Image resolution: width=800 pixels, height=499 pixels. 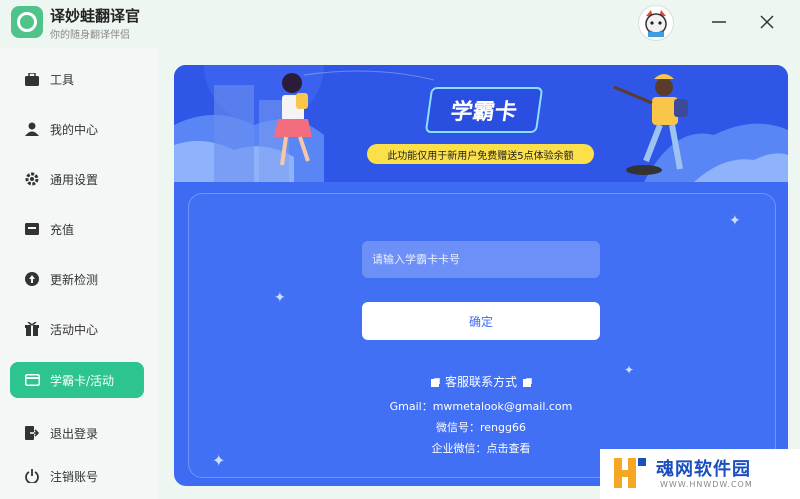 I want to click on minimize-icon, so click(x=719, y=22).